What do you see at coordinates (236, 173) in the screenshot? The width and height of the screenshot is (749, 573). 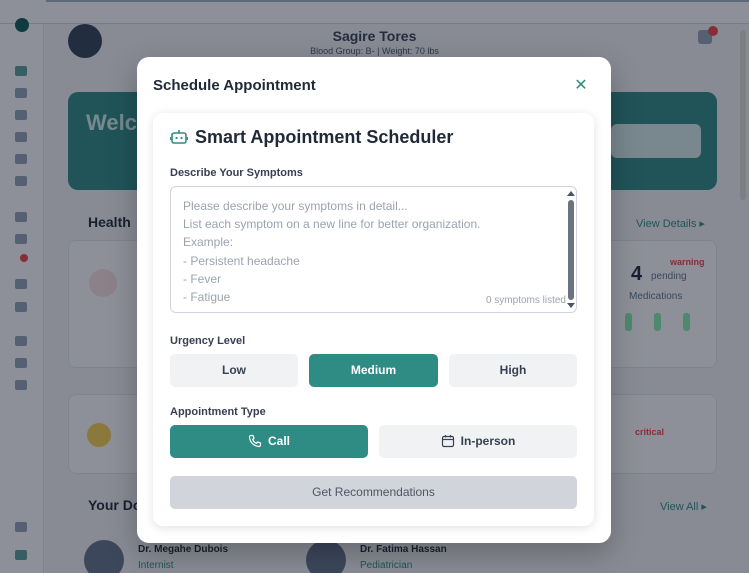 I see `symptoms-label: Describe Your Symptoms` at bounding box center [236, 173].